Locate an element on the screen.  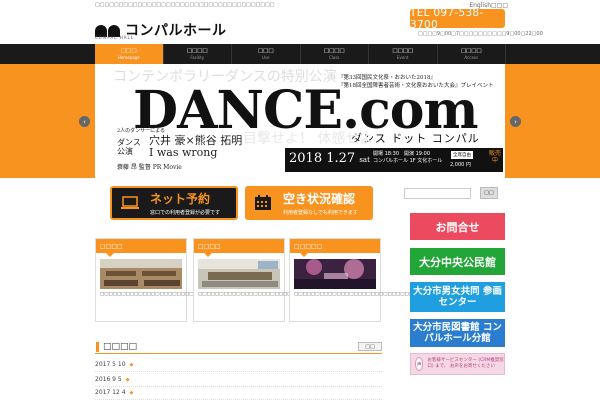
nav-item-access: □□□□ Access is located at coordinates (472, 54).